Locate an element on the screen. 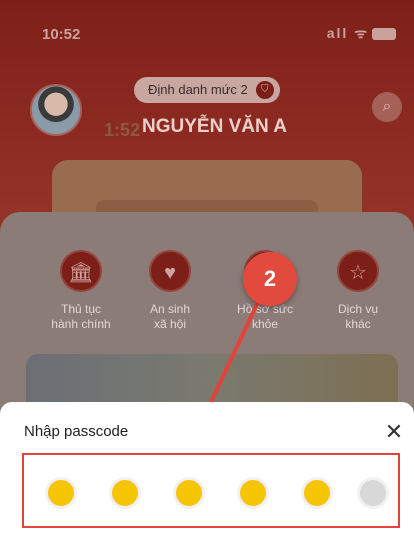 The height and width of the screenshot is (538, 414). service-label: An sinh xã hội is located at coordinates (170, 317).